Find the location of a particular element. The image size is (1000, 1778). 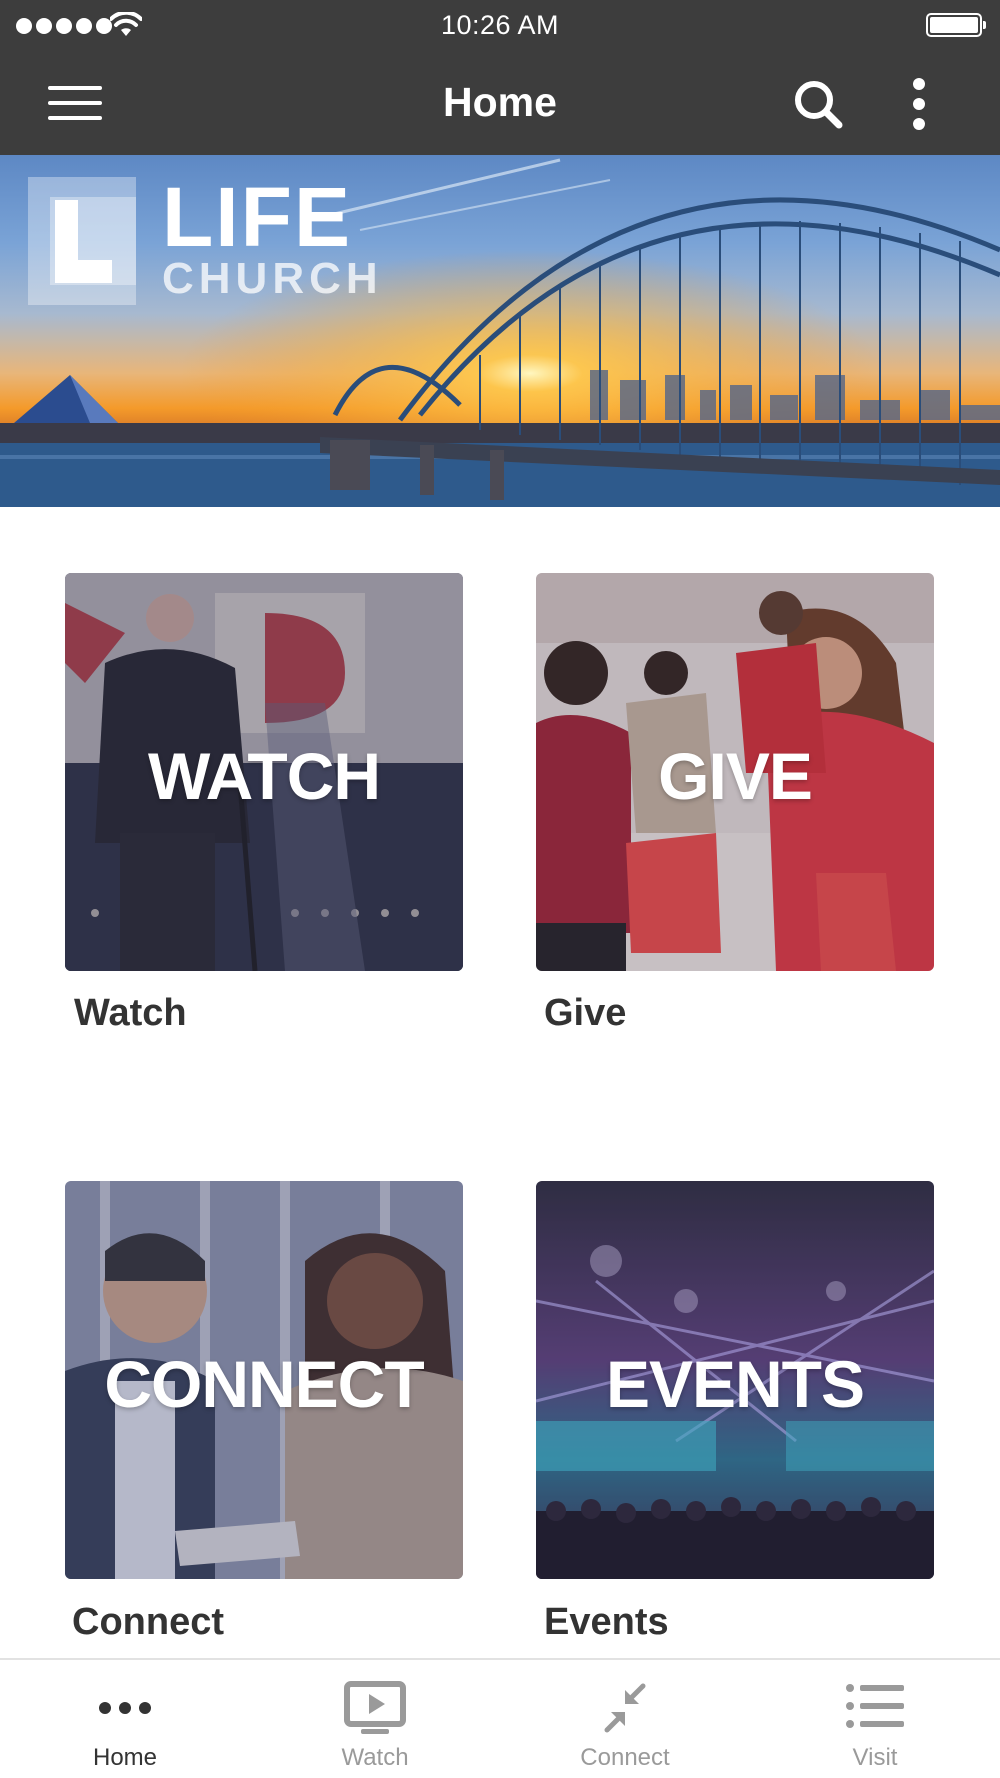

watch-tile: WATCH is located at coordinates (264, 772).